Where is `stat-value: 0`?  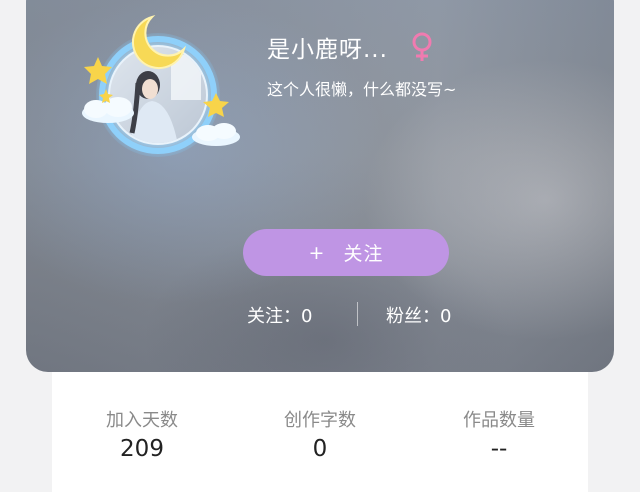 stat-value: 0 is located at coordinates (320, 449).